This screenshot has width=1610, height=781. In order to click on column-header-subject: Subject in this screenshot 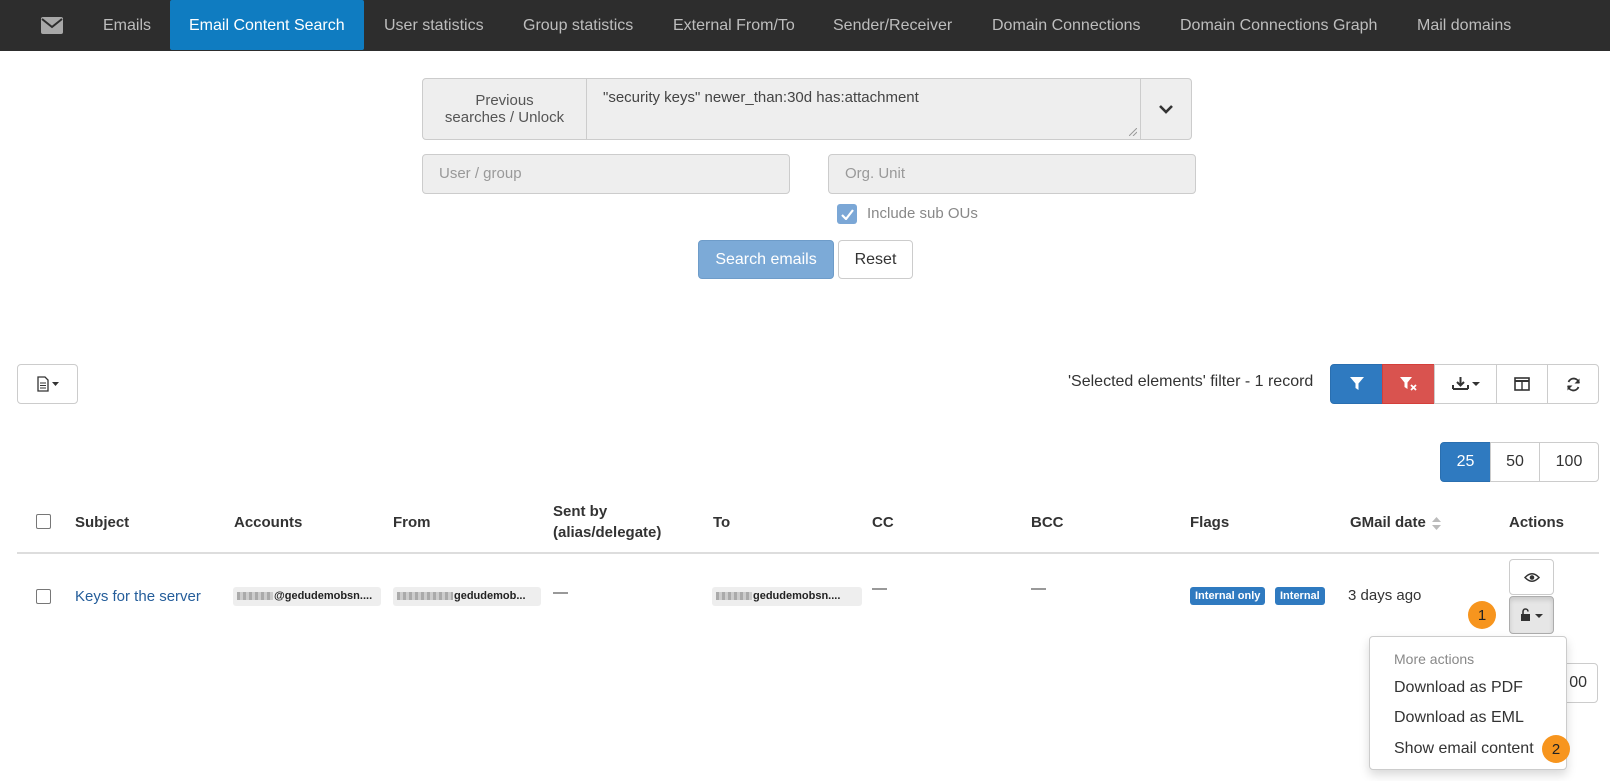, I will do `click(102, 522)`.